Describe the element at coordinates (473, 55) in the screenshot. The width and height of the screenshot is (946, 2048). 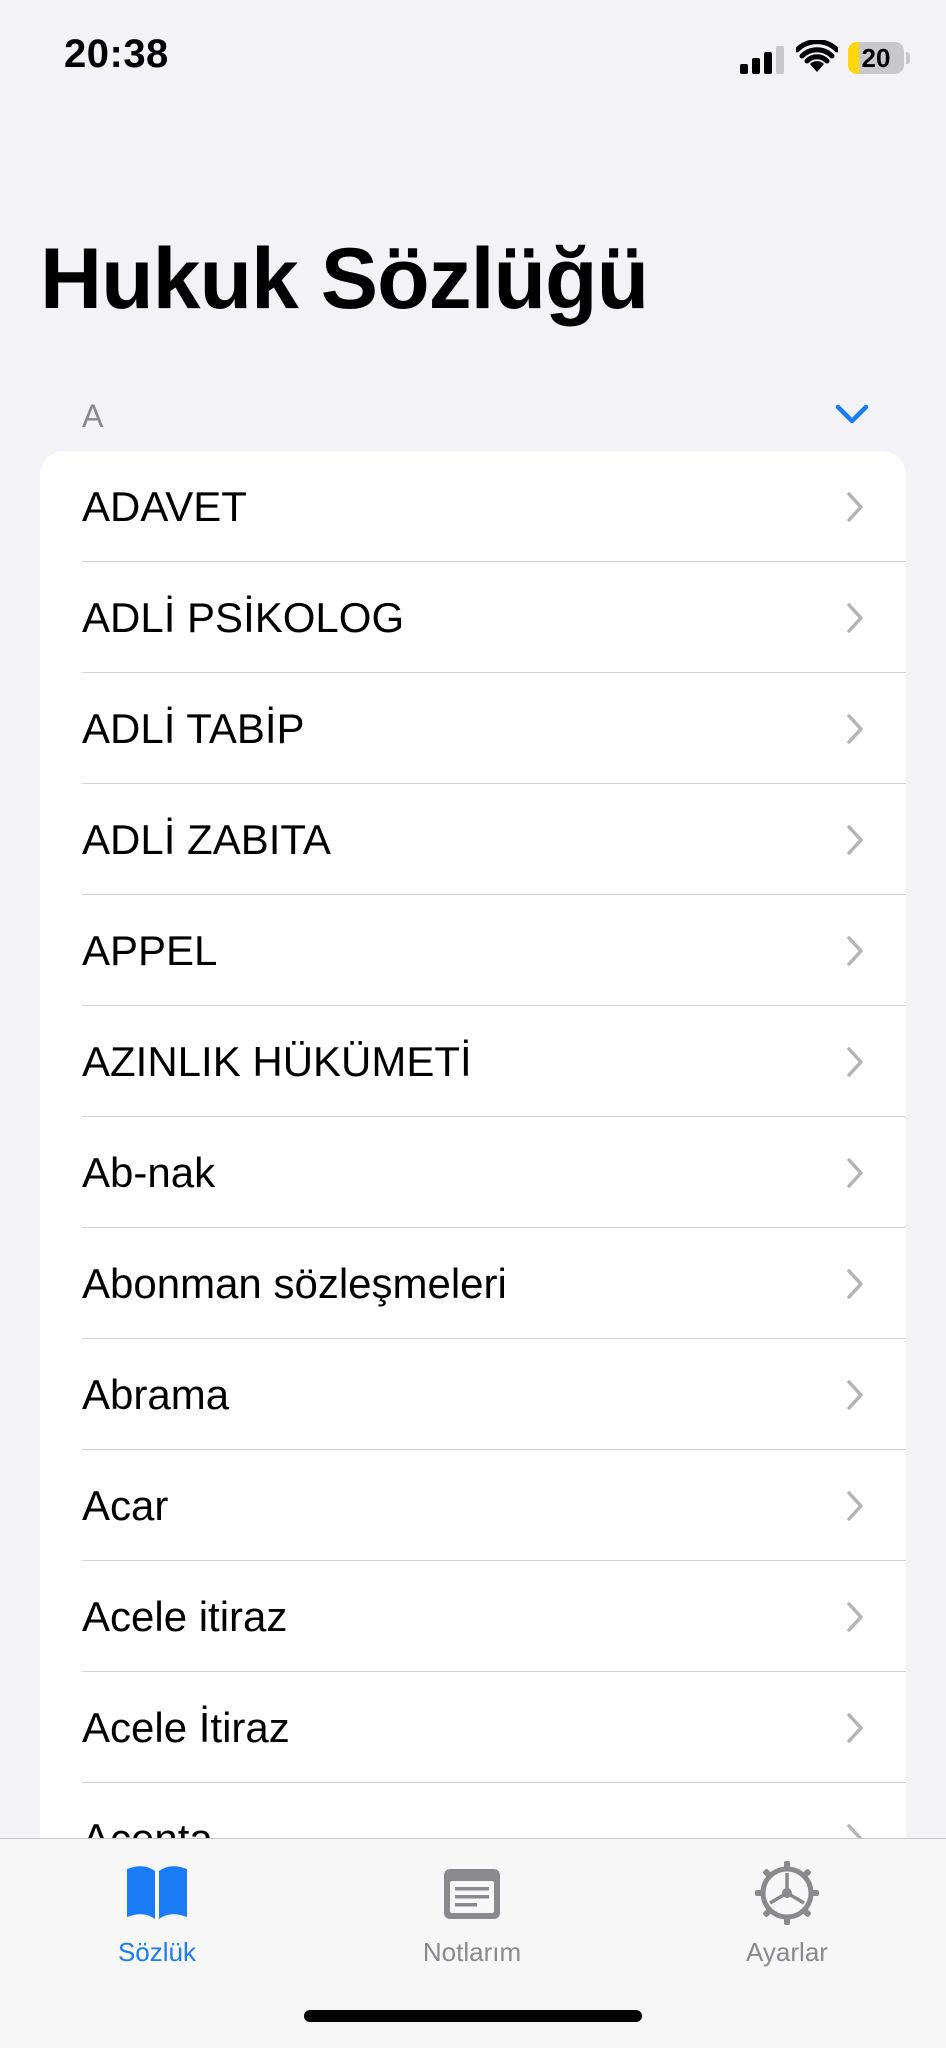
I see `status-bar: 20:38 20` at that location.